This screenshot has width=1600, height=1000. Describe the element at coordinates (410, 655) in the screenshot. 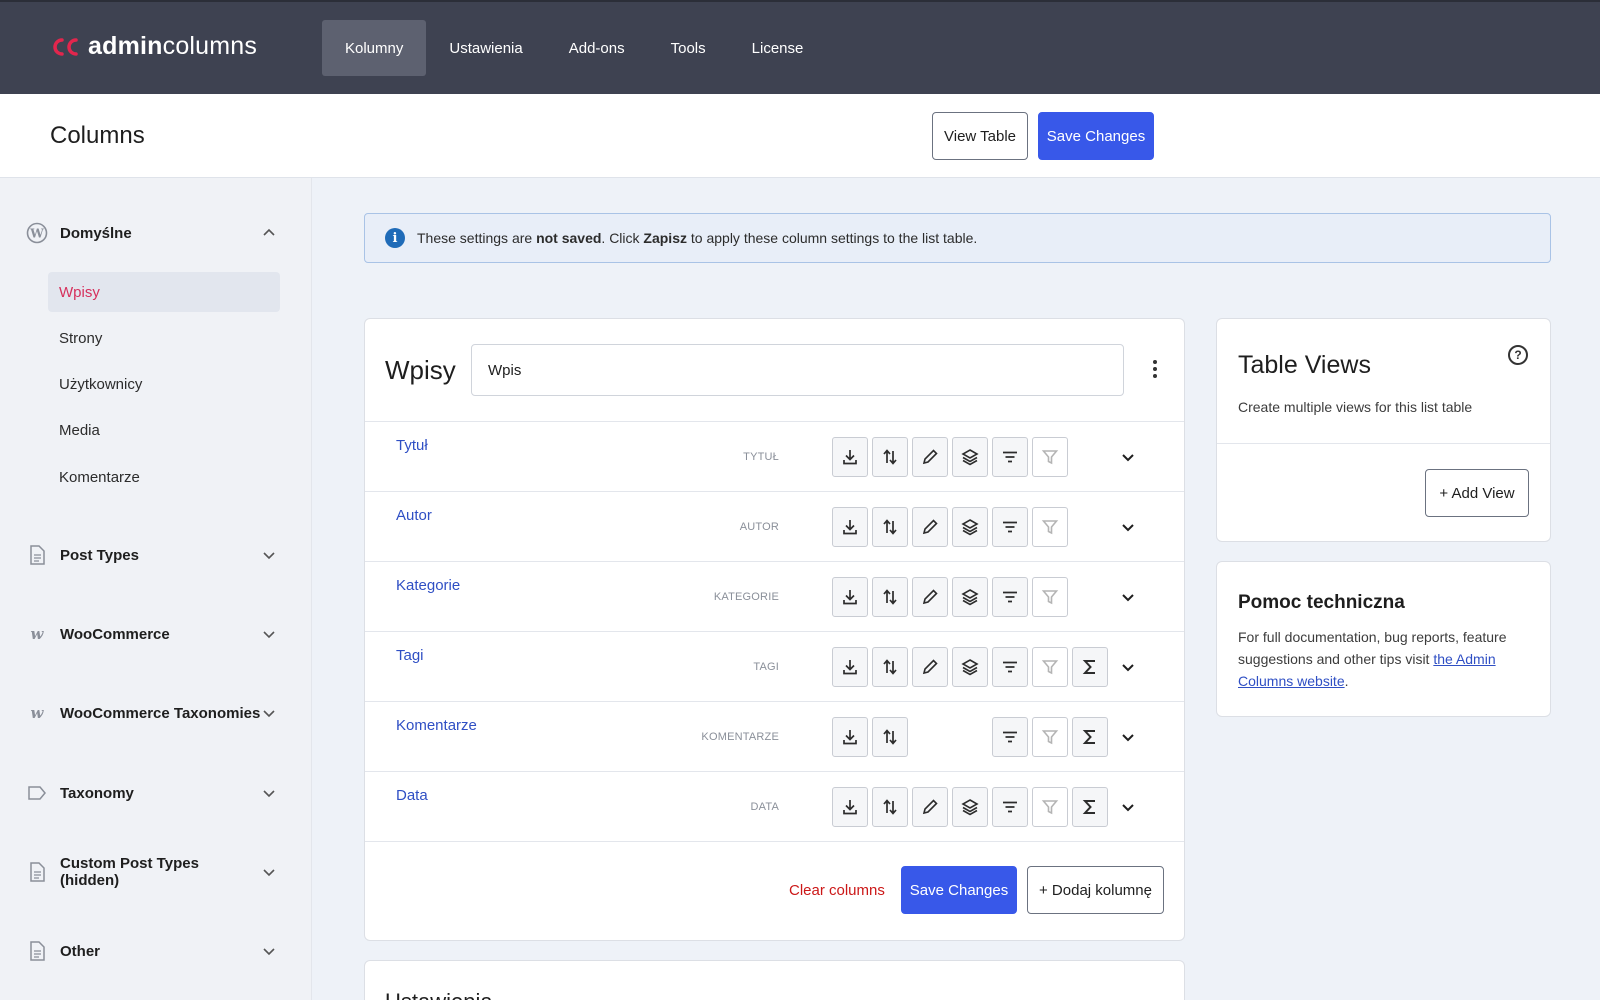

I see `column-label: Tagi` at that location.